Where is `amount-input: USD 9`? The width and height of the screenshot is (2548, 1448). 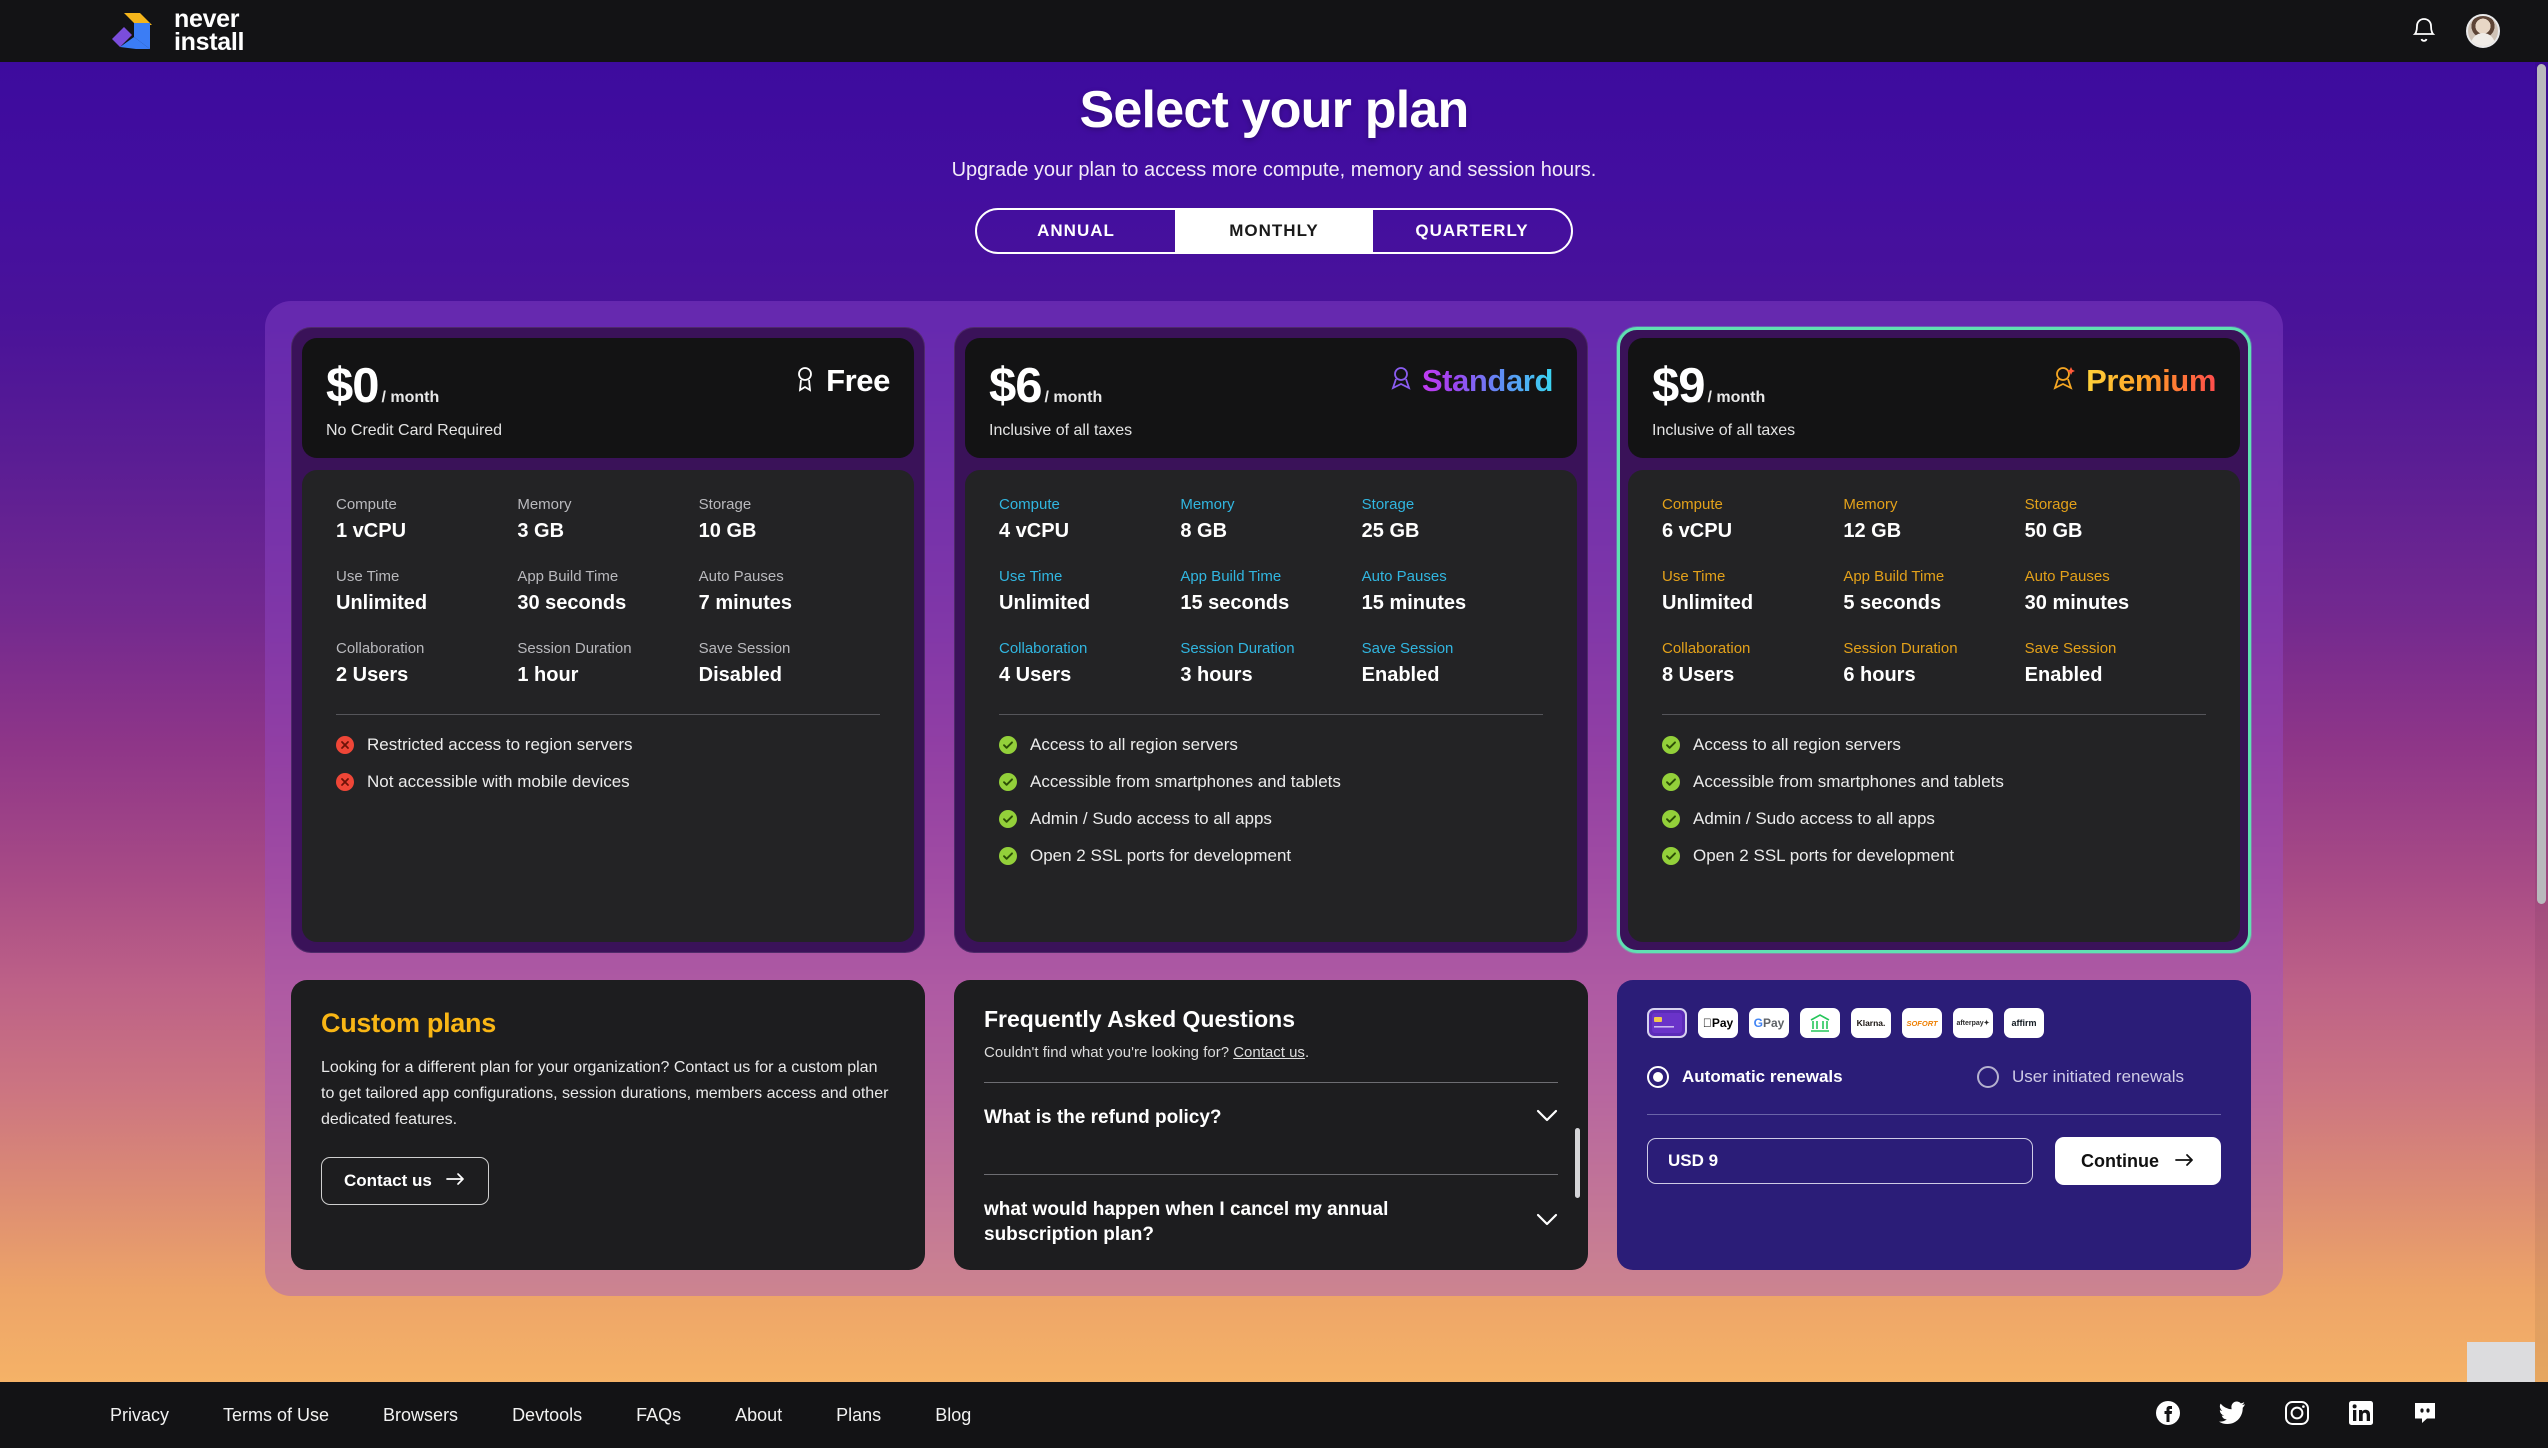
amount-input: USD 9 is located at coordinates (1840, 1161).